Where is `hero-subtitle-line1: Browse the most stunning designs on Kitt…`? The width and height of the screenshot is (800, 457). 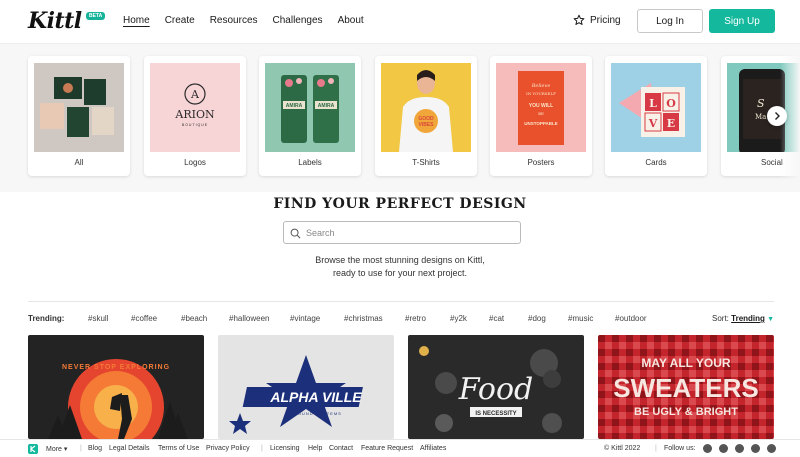 hero-subtitle-line1: Browse the most stunning designs on Kitt… is located at coordinates (400, 260).